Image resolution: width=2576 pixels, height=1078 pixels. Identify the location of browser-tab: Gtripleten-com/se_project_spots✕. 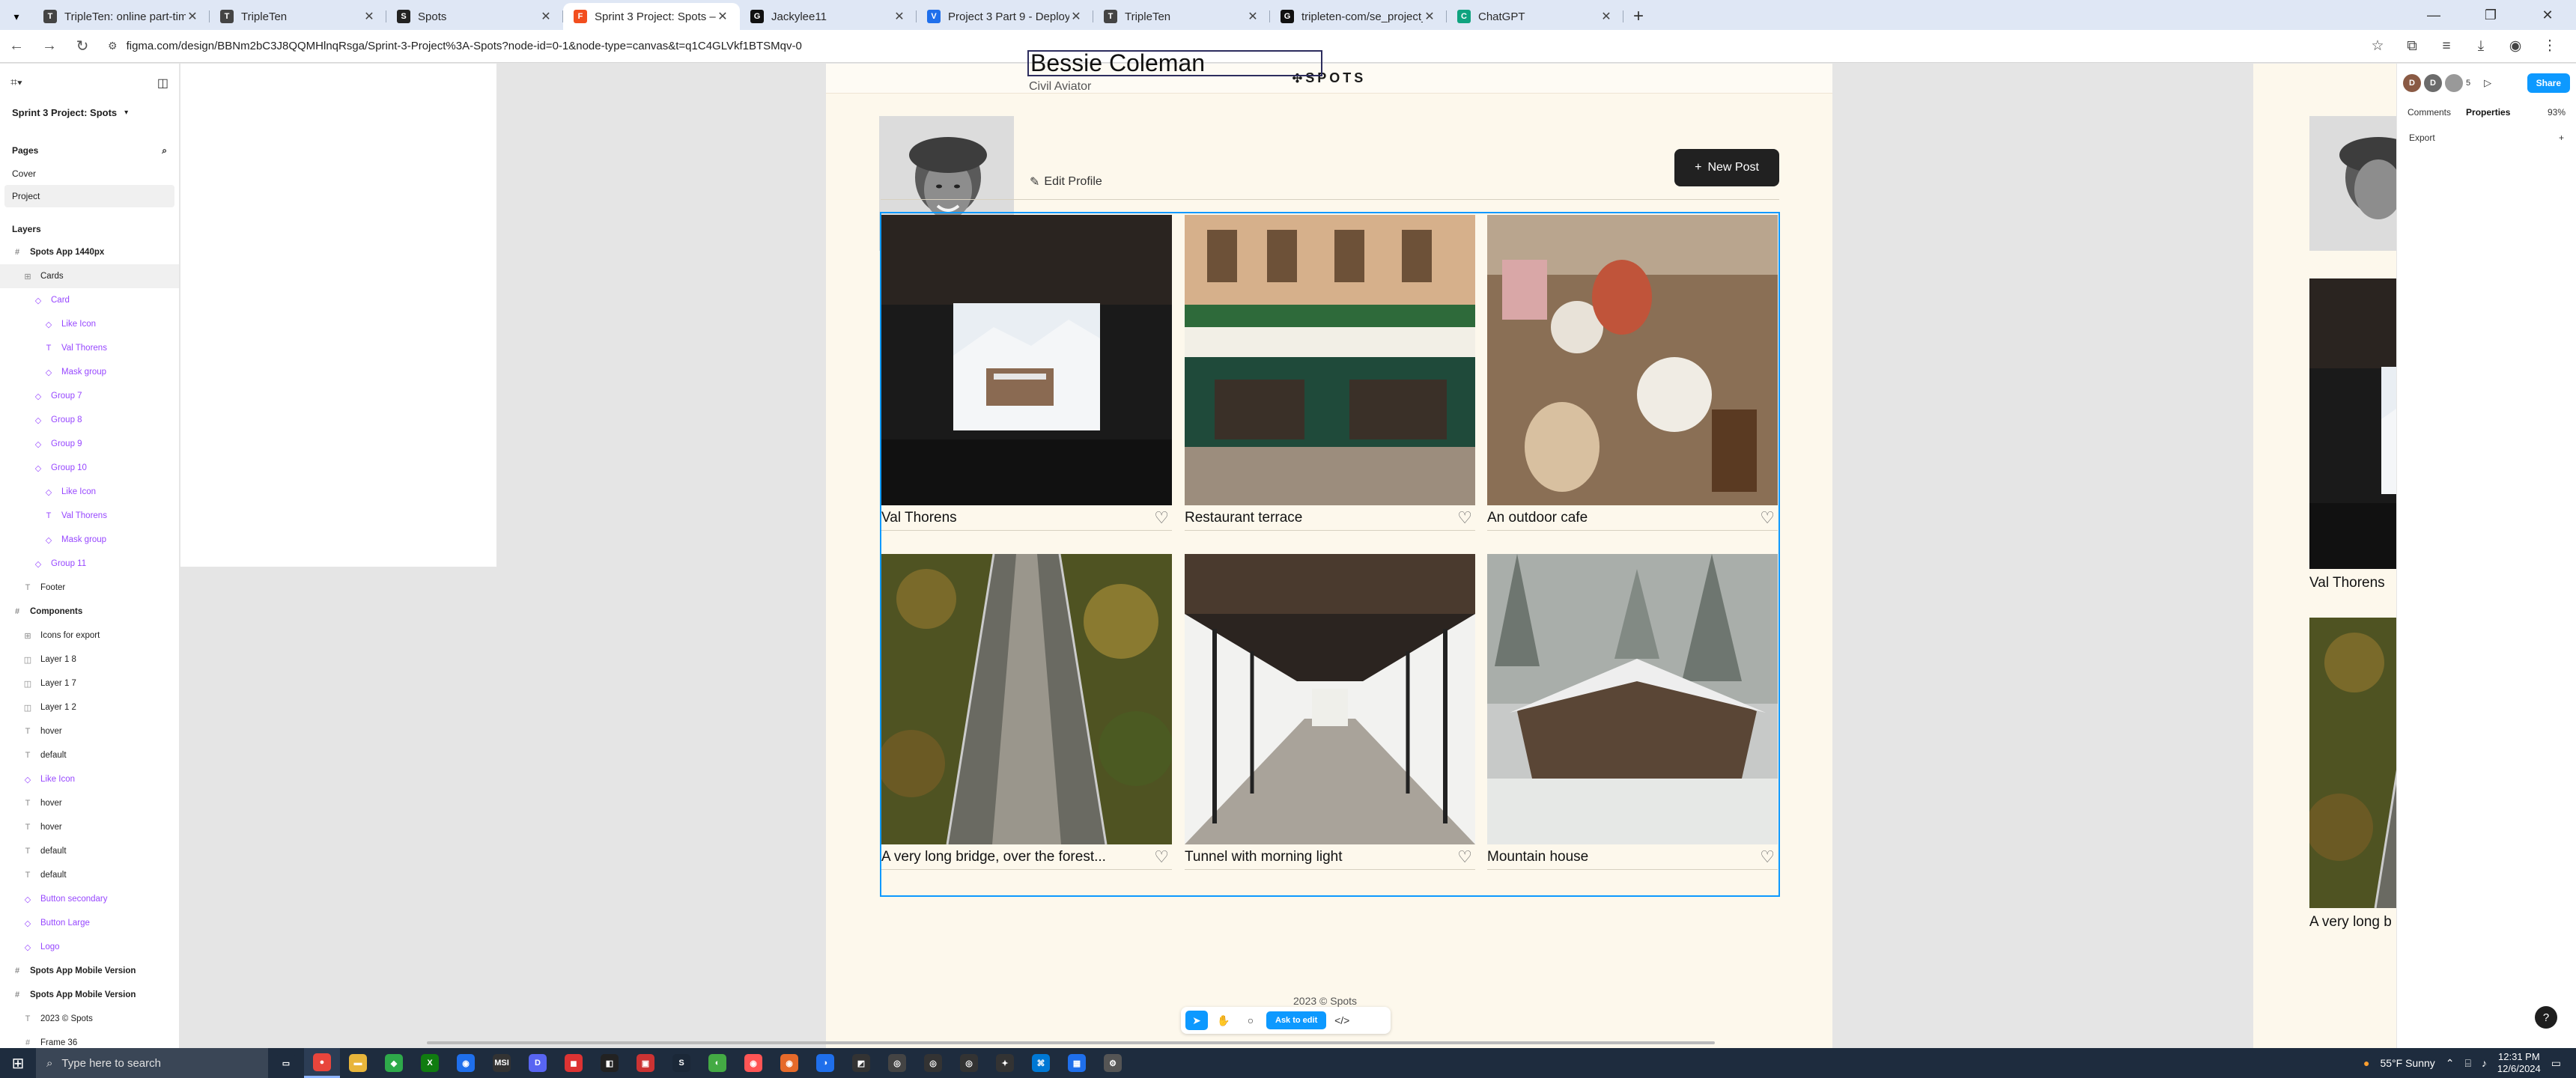
(1358, 16).